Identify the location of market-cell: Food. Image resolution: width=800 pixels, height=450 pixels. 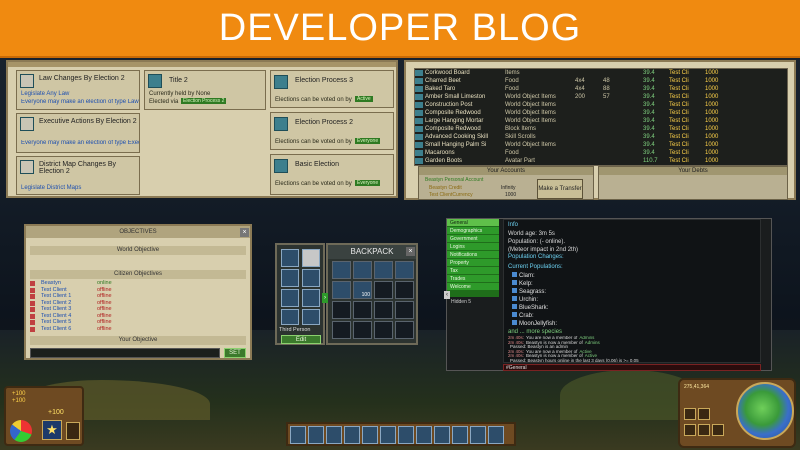
(512, 81).